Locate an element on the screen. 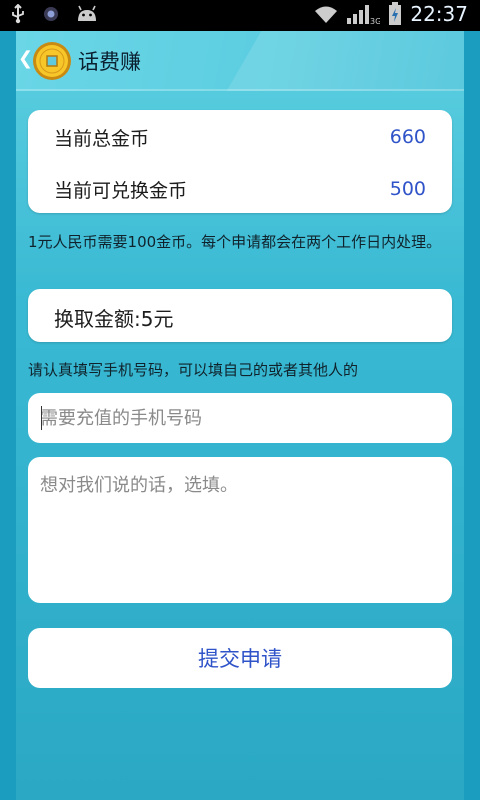 The height and width of the screenshot is (800, 480). coin-icon is located at coordinates (52, 61).